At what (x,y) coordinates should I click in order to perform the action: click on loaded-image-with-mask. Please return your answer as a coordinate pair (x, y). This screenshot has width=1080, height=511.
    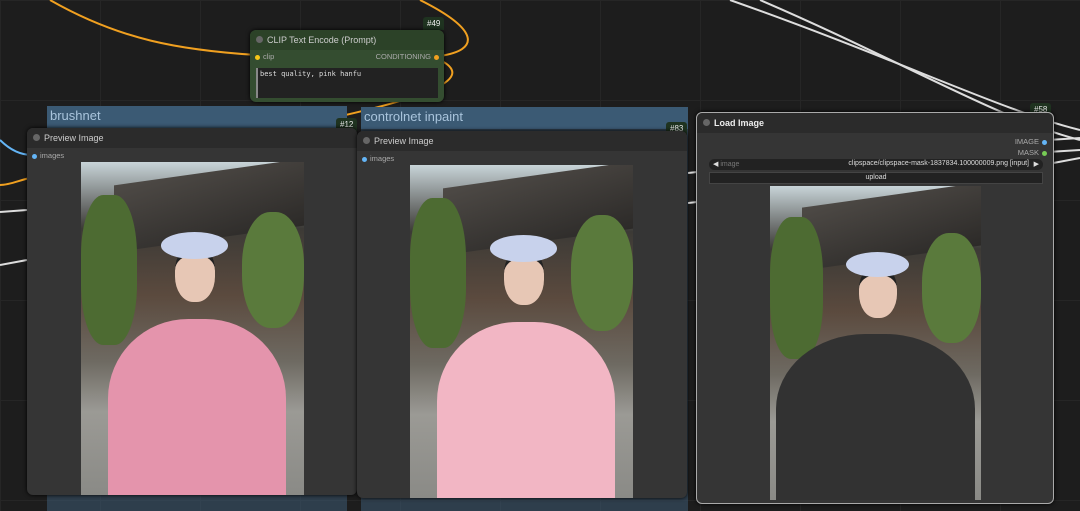
    Looking at the image, I should click on (875, 343).